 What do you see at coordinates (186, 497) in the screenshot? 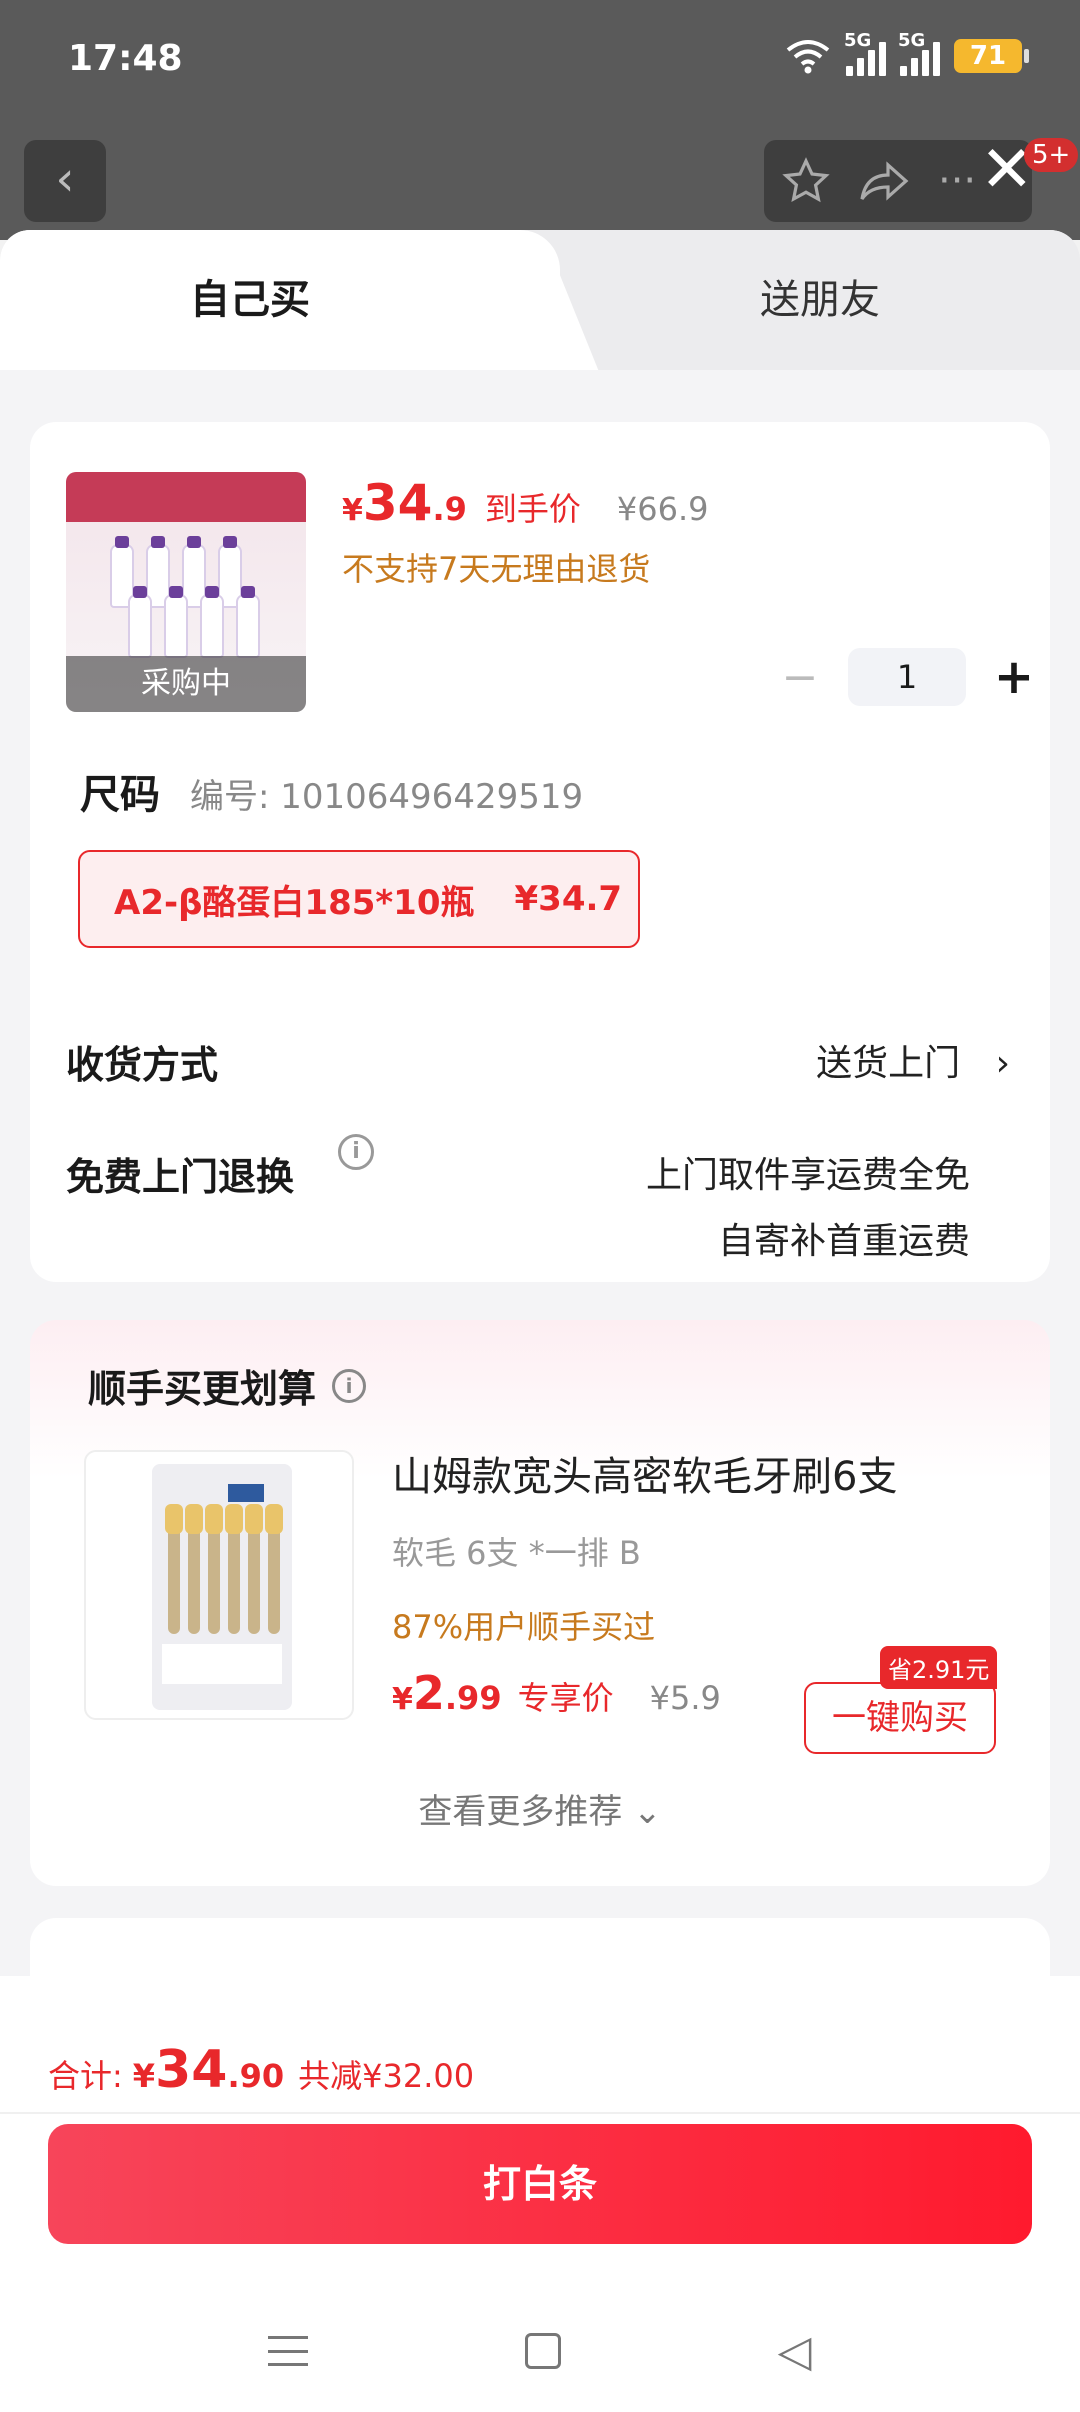
I see `product-image-banner` at bounding box center [186, 497].